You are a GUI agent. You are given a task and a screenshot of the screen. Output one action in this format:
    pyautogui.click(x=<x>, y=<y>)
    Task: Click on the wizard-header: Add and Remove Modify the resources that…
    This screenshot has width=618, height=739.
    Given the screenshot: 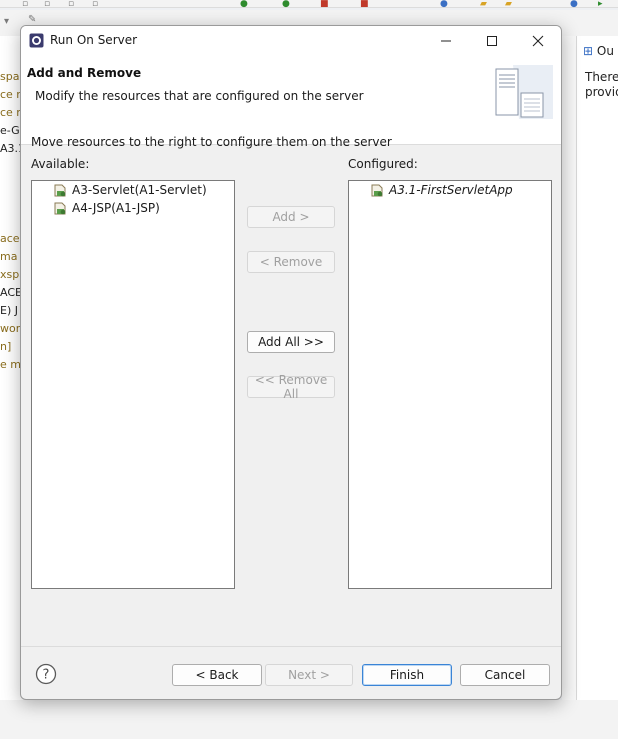 What is the action you would take?
    pyautogui.click(x=291, y=100)
    